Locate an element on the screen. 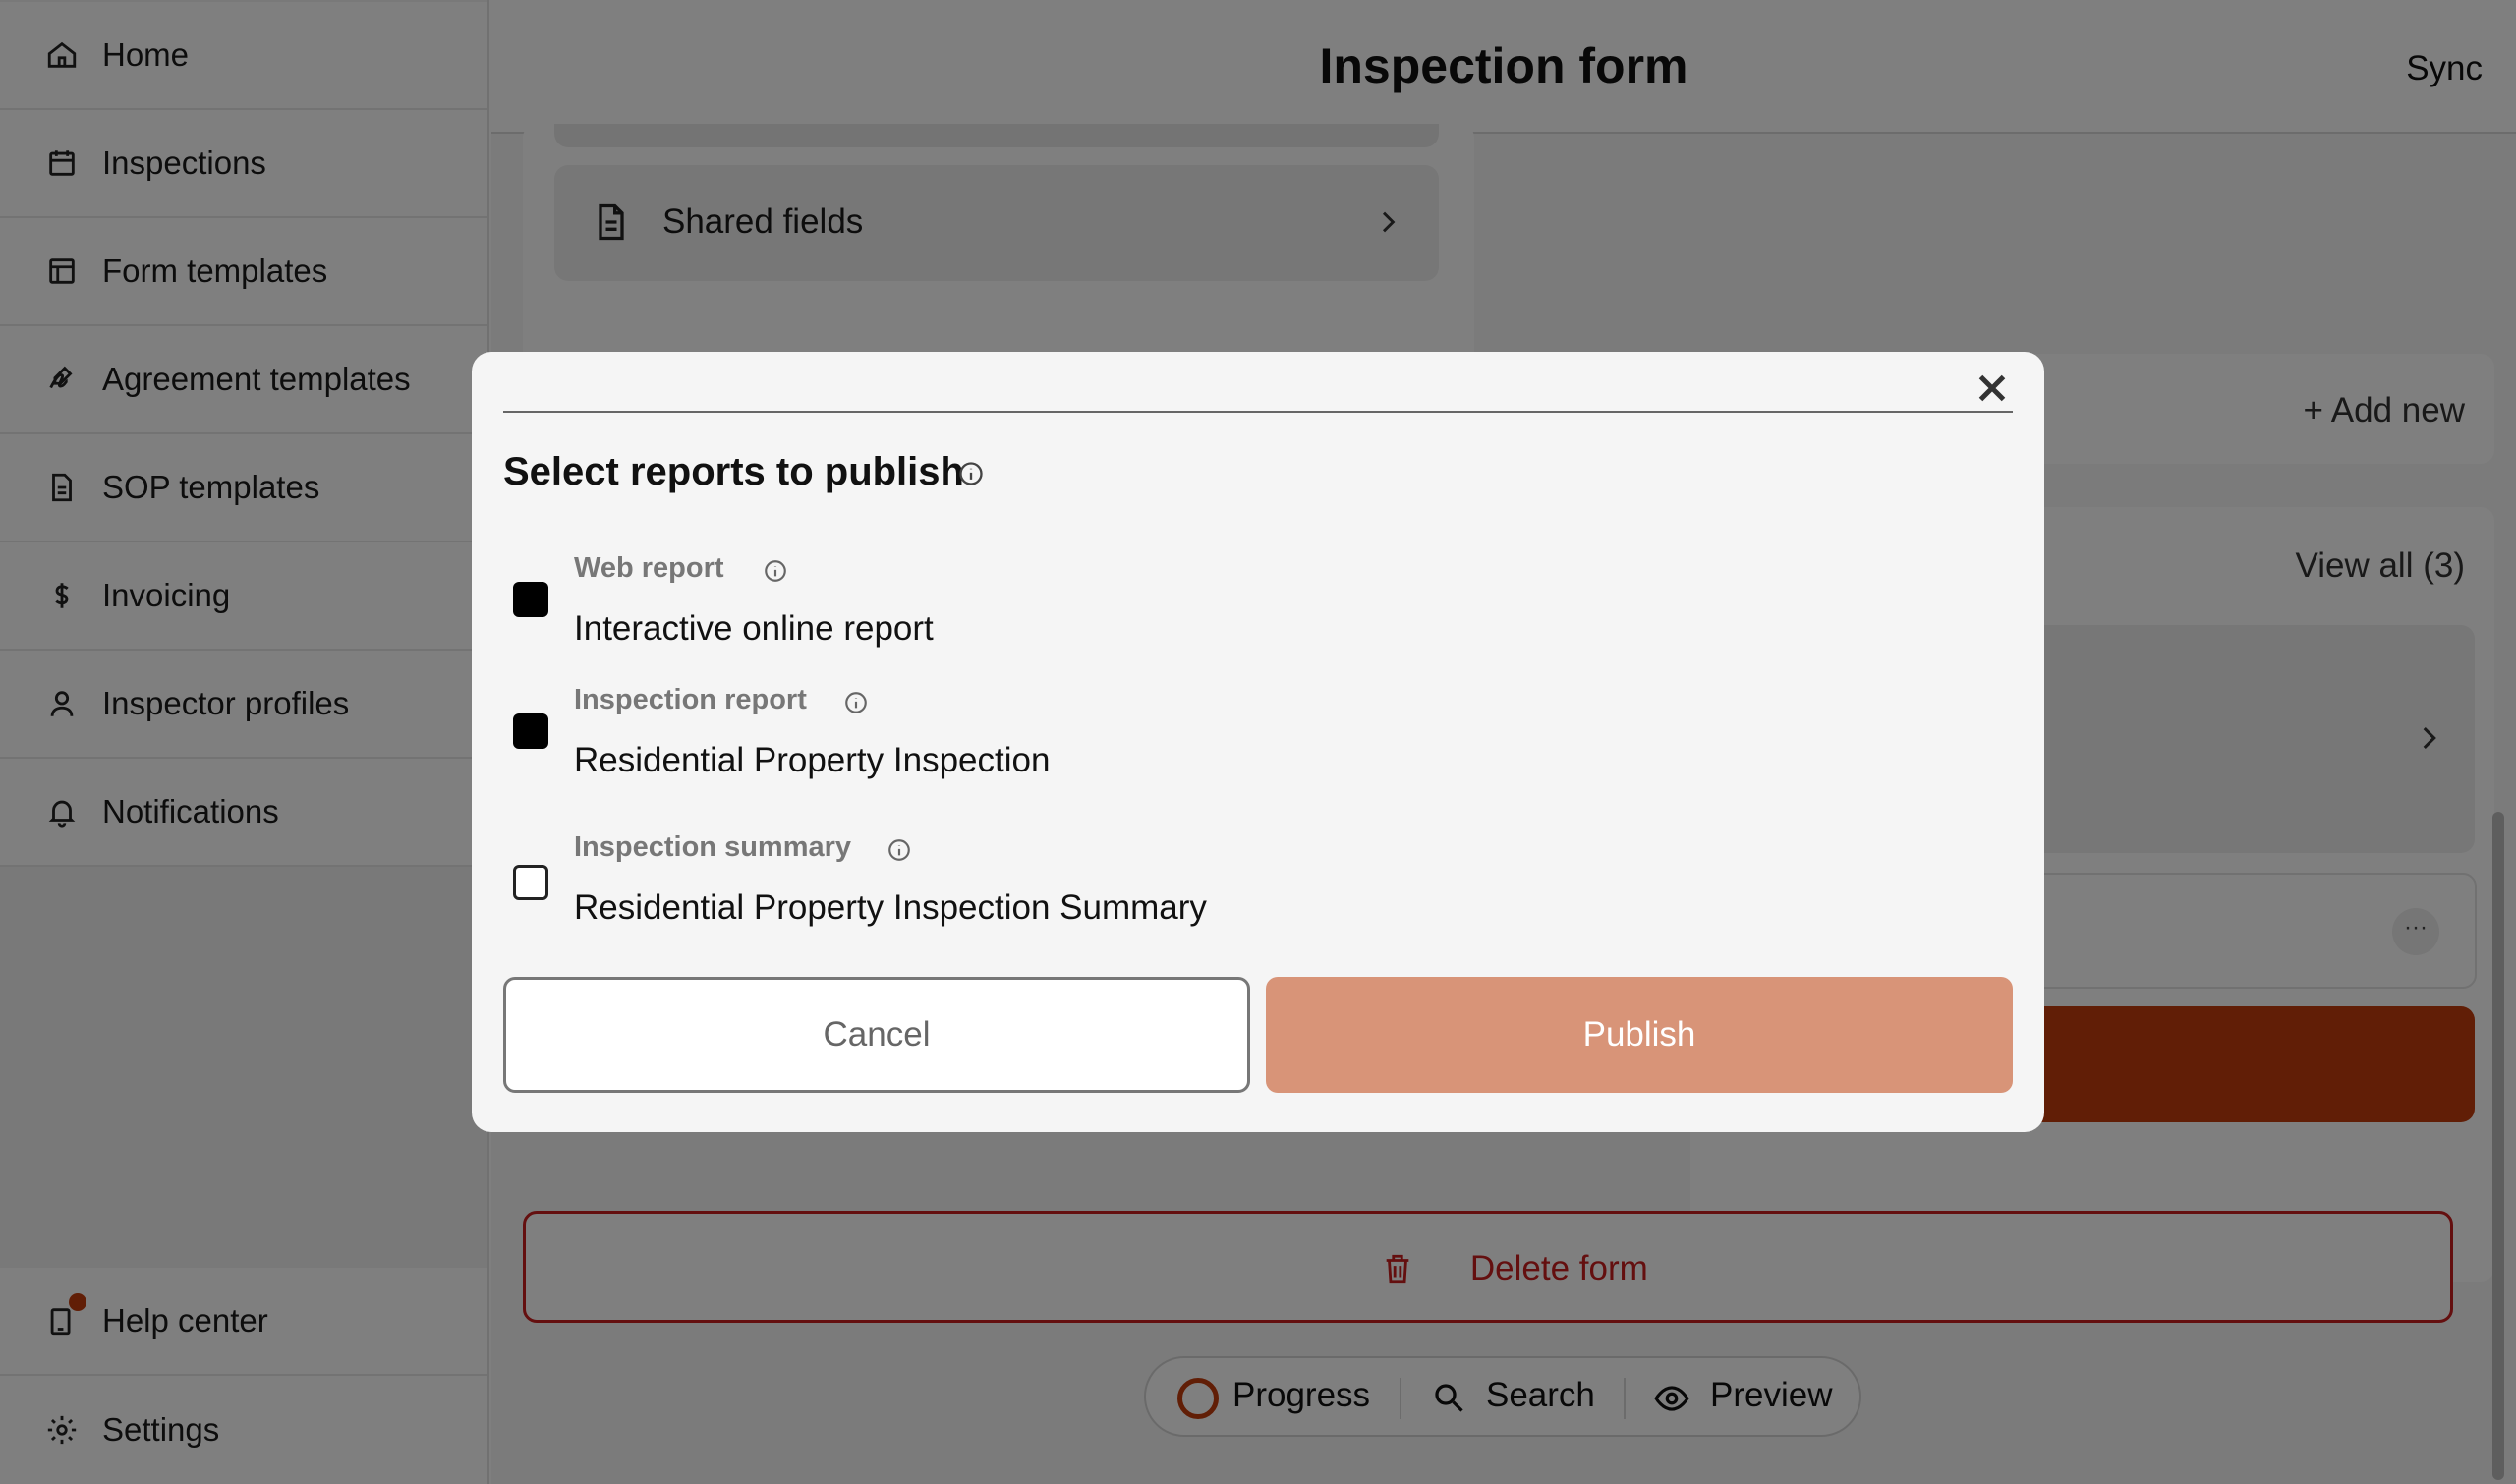 This screenshot has height=1484, width=2516. publish-button: Publish is located at coordinates (1639, 1035).